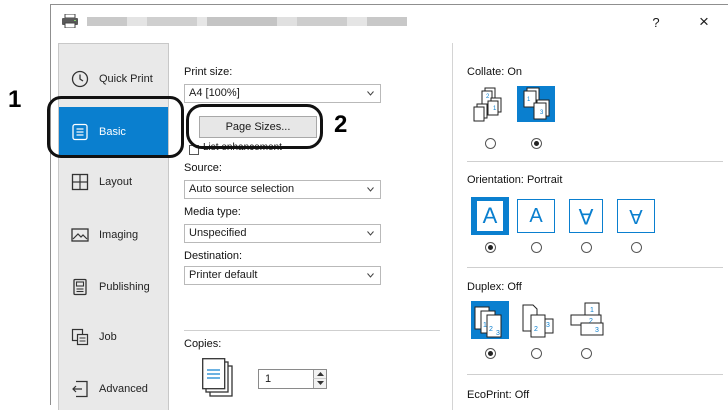  Describe the element at coordinates (80, 235) in the screenshot. I see `imaging-icon` at that location.